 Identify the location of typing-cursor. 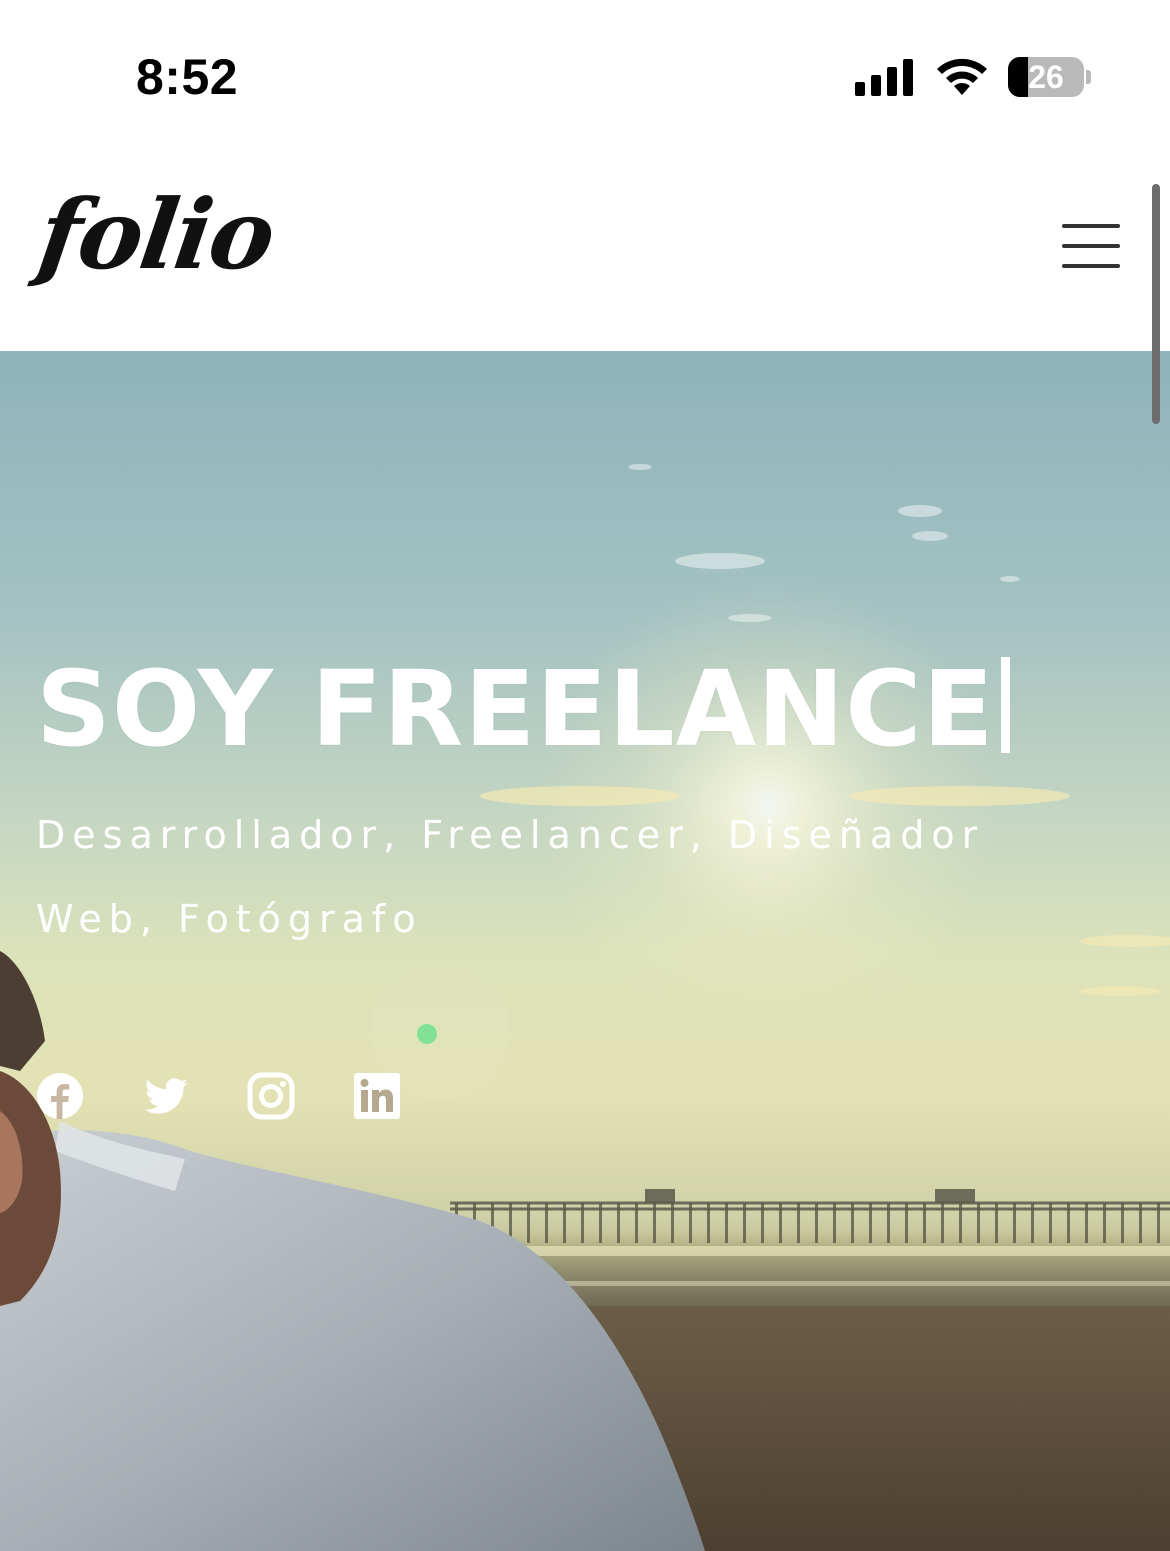
(1005, 705).